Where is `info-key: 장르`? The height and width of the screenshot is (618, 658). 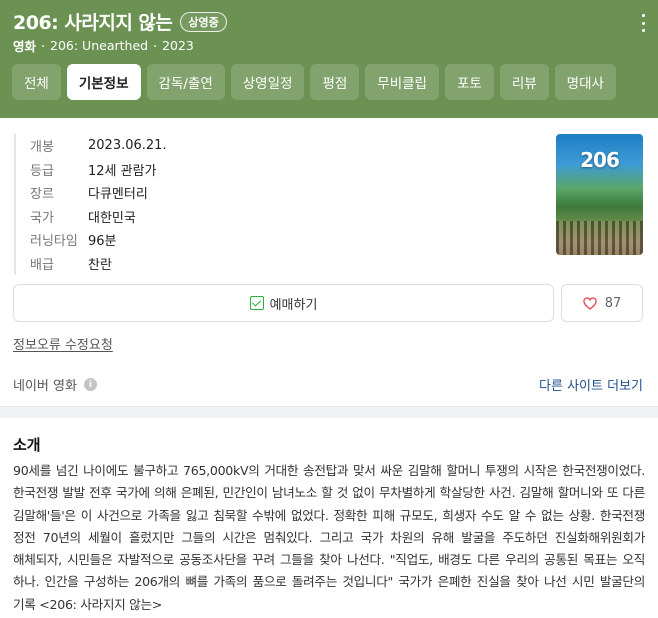 info-key: 장르 is located at coordinates (42, 195).